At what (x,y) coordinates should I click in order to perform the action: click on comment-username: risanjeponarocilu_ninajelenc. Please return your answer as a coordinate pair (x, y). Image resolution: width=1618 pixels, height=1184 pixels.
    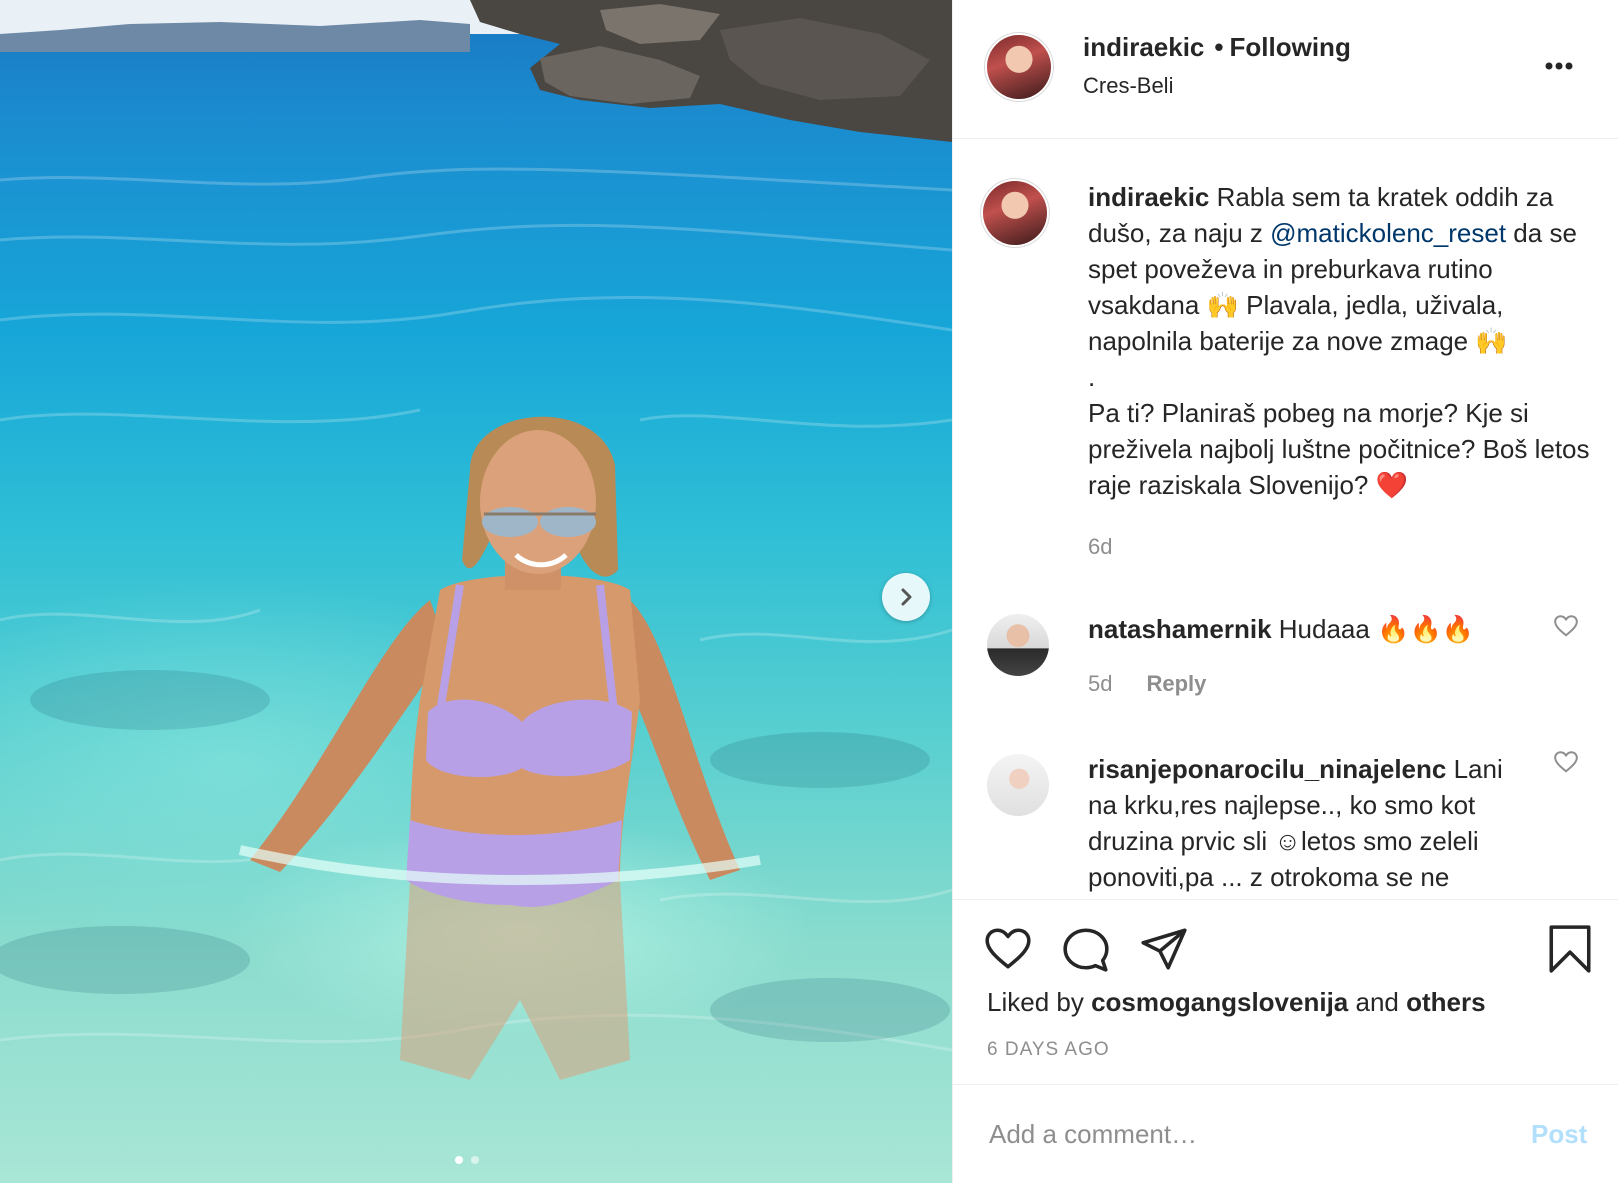
    Looking at the image, I should click on (1267, 769).